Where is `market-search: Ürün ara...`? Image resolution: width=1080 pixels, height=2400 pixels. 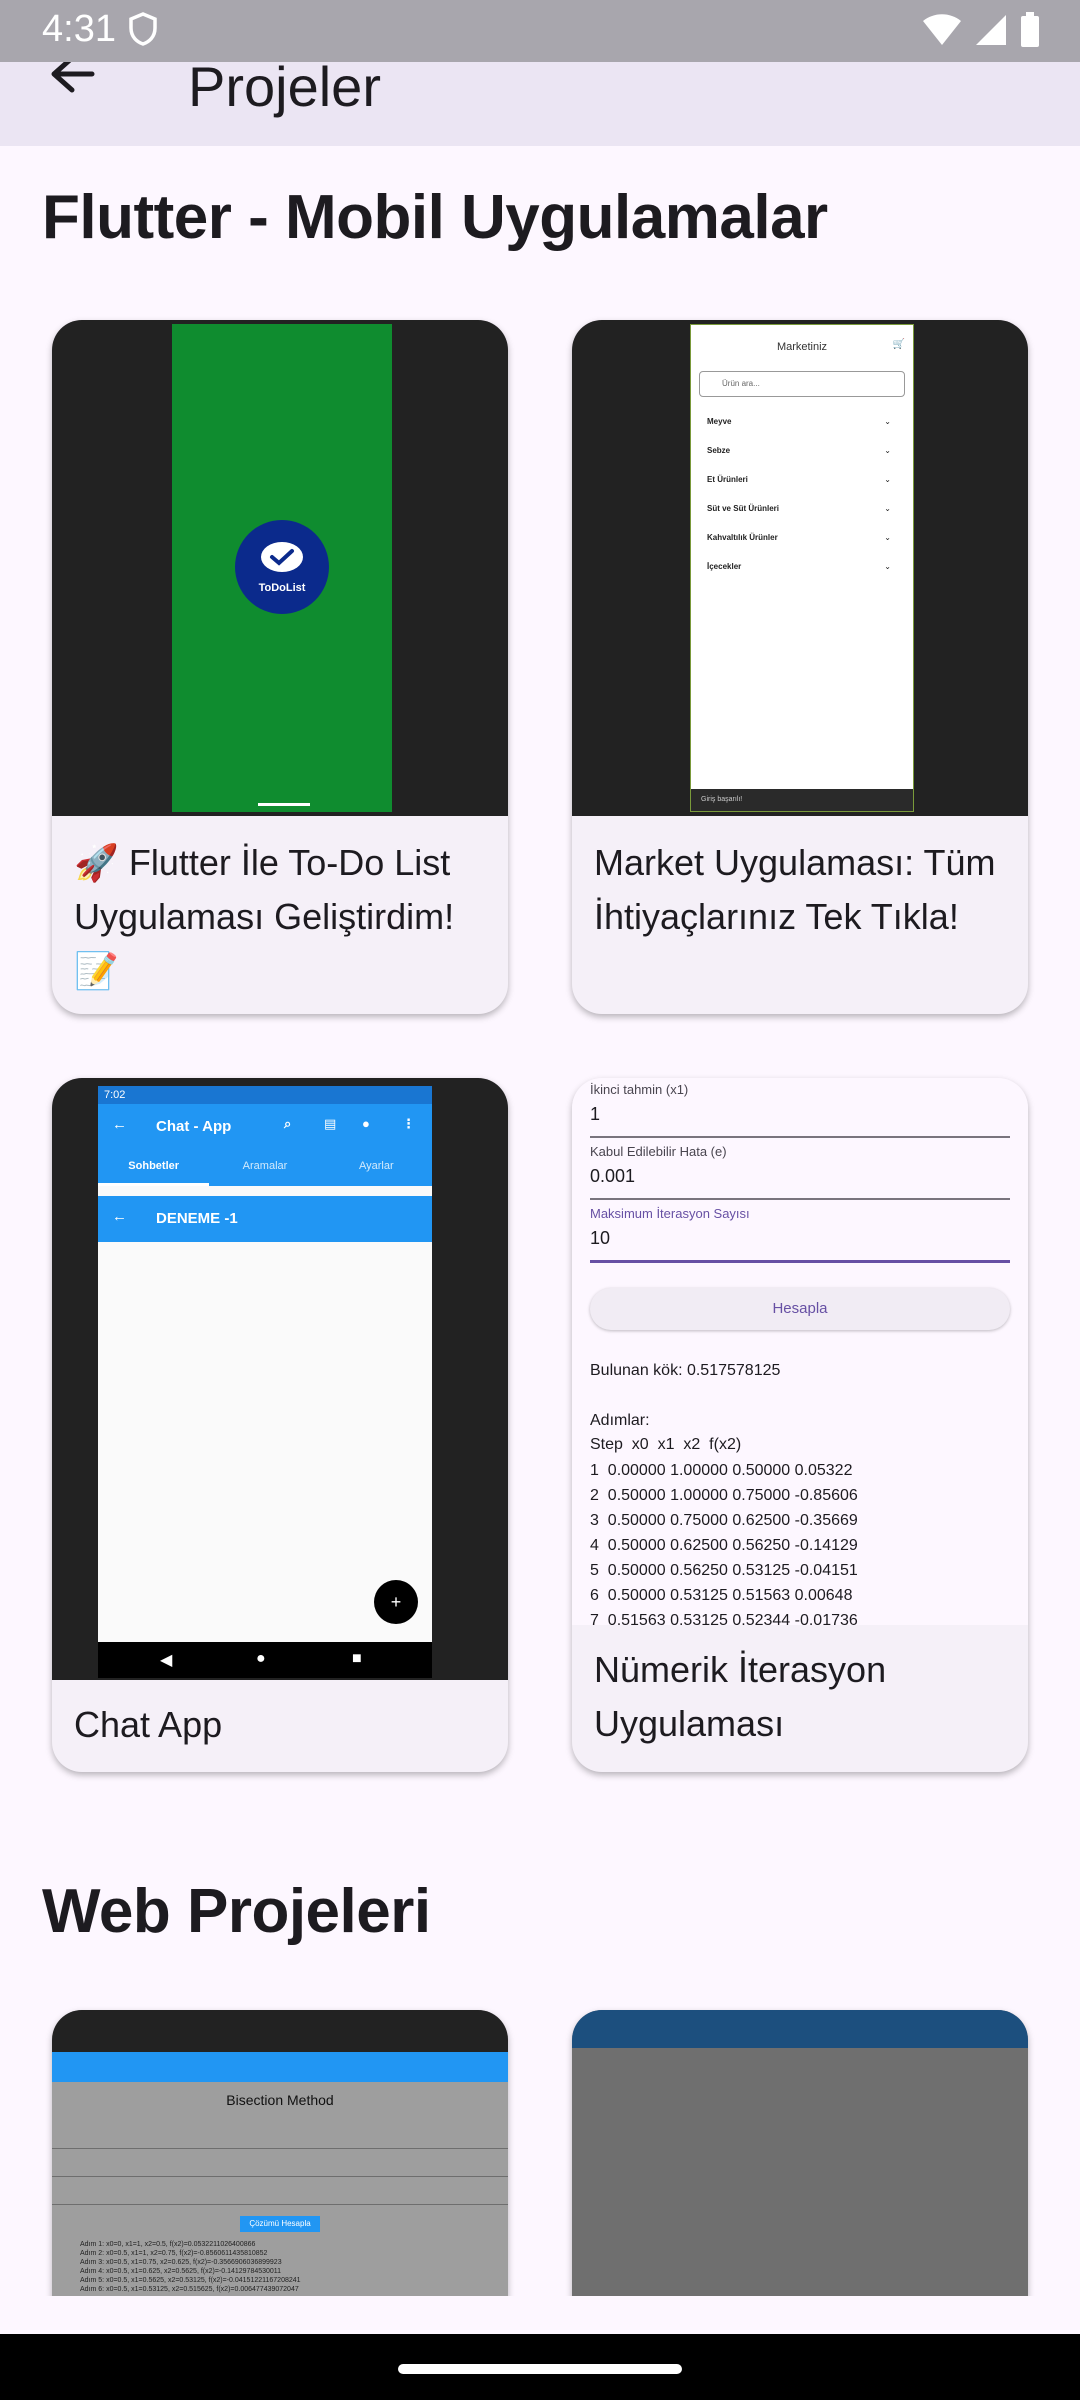 market-search: Ürün ara... is located at coordinates (802, 384).